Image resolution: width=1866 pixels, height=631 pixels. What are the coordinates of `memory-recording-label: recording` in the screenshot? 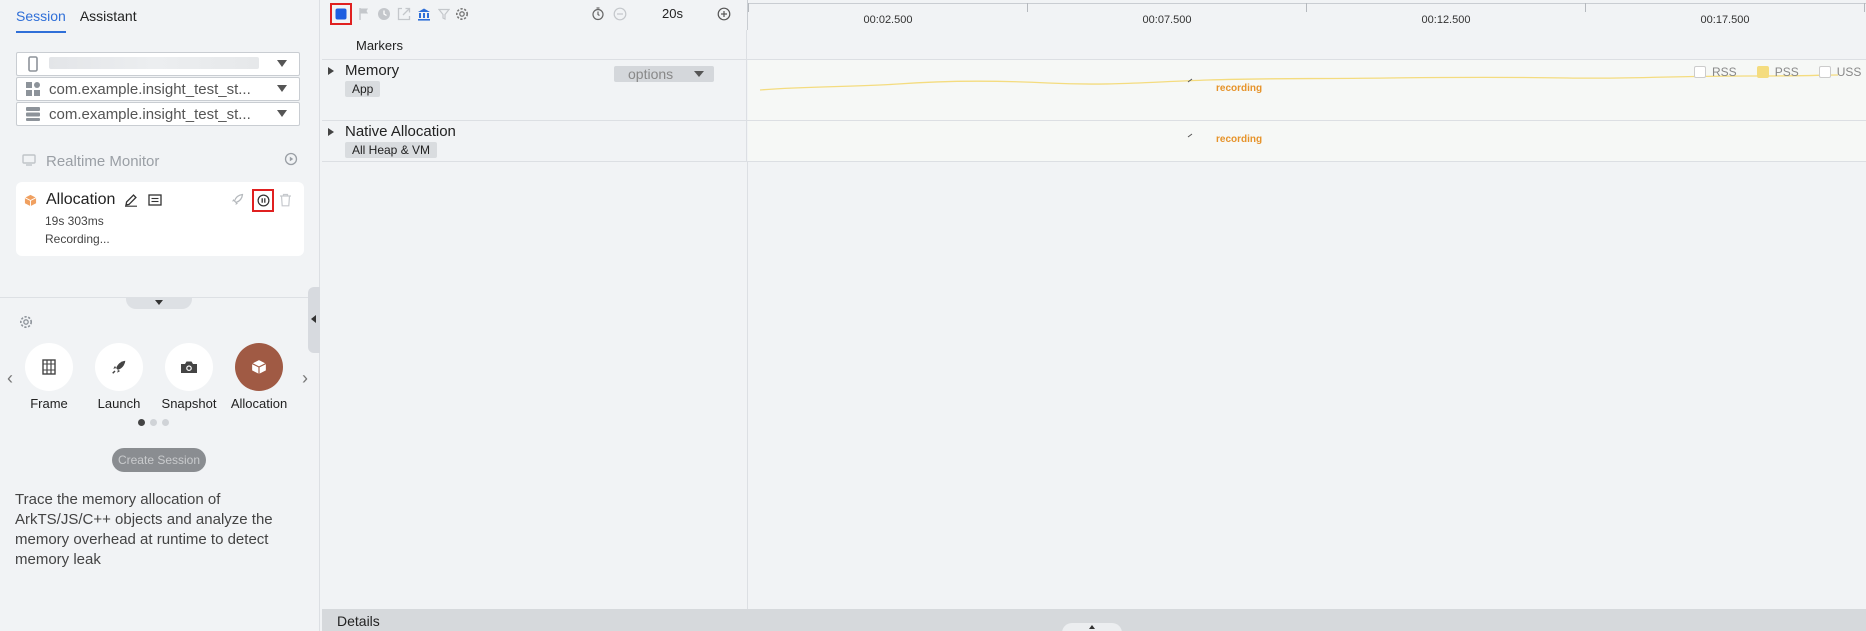 It's located at (1239, 88).